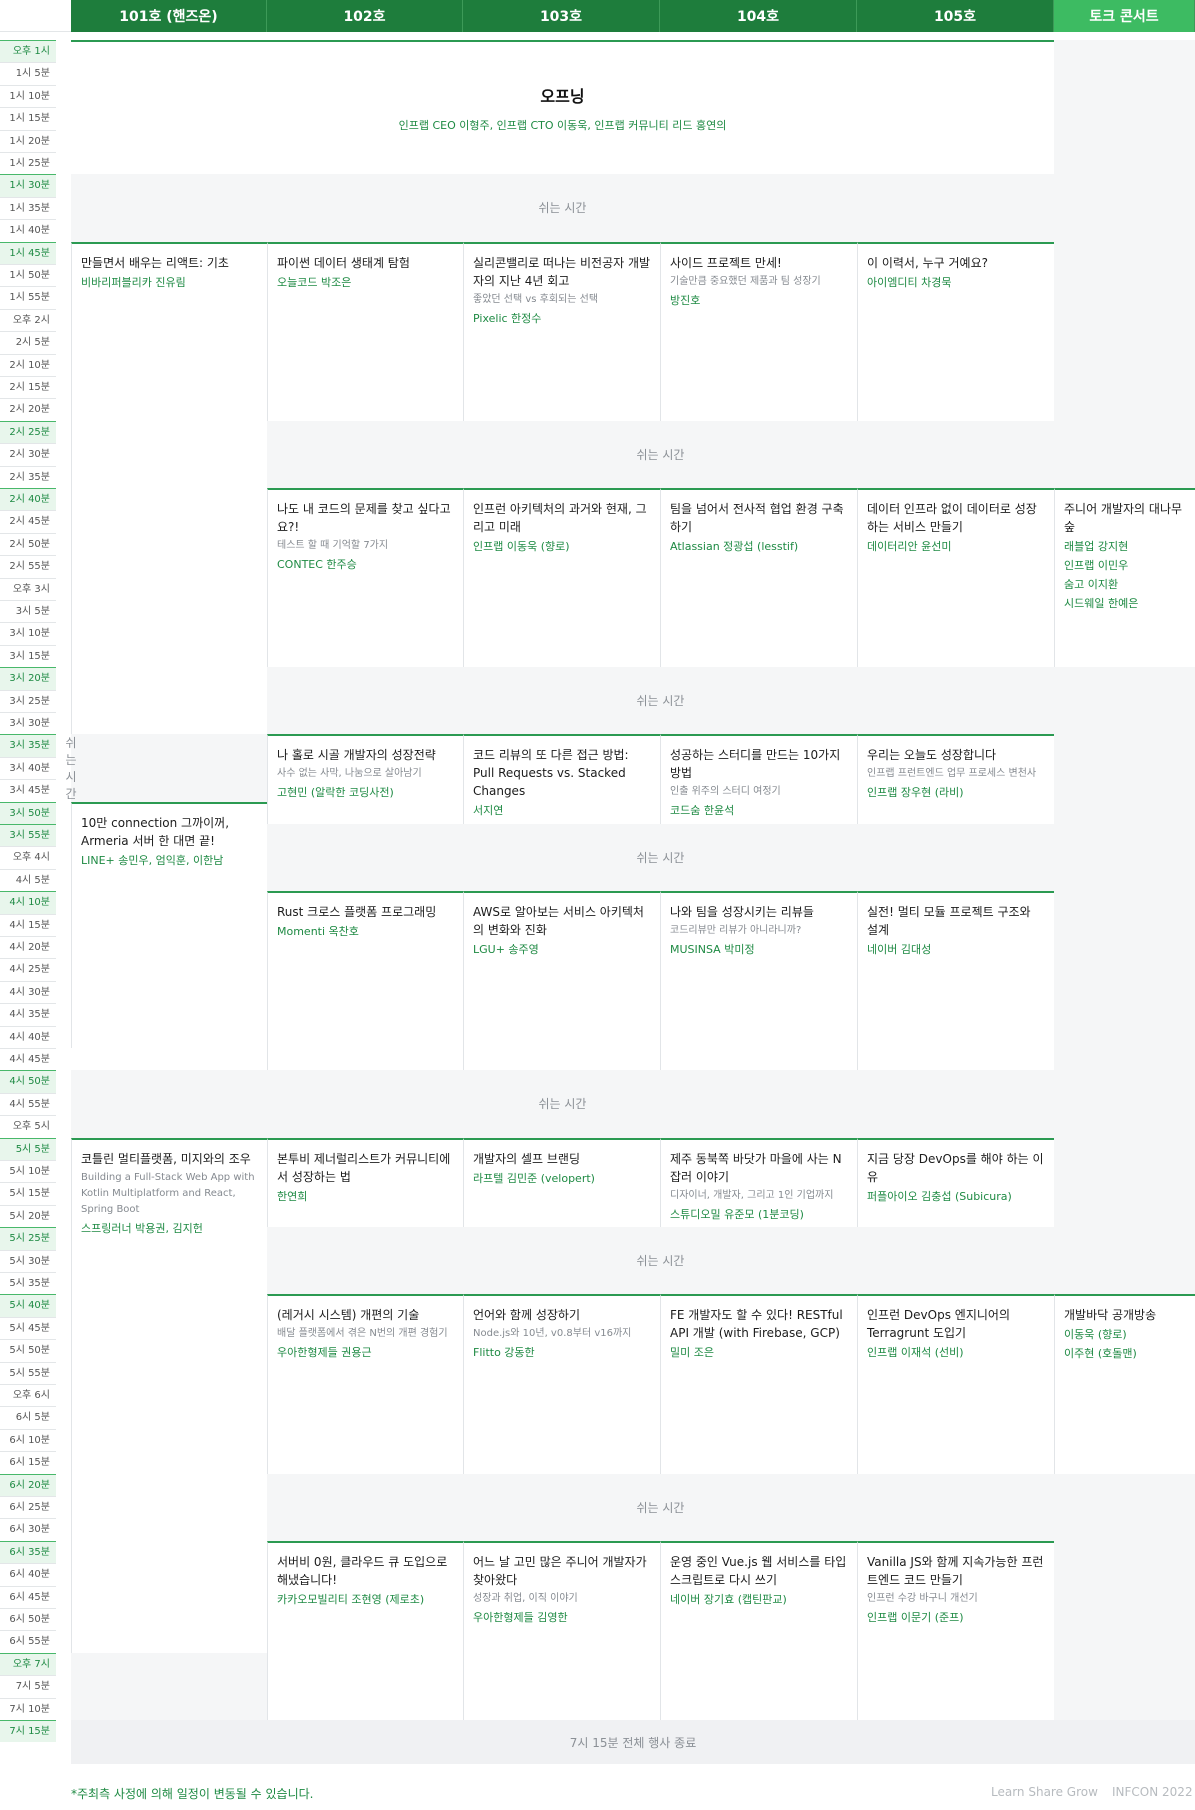 The image size is (1195, 1810). What do you see at coordinates (28, 1059) in the screenshot?
I see `time-label: 4시 45분` at bounding box center [28, 1059].